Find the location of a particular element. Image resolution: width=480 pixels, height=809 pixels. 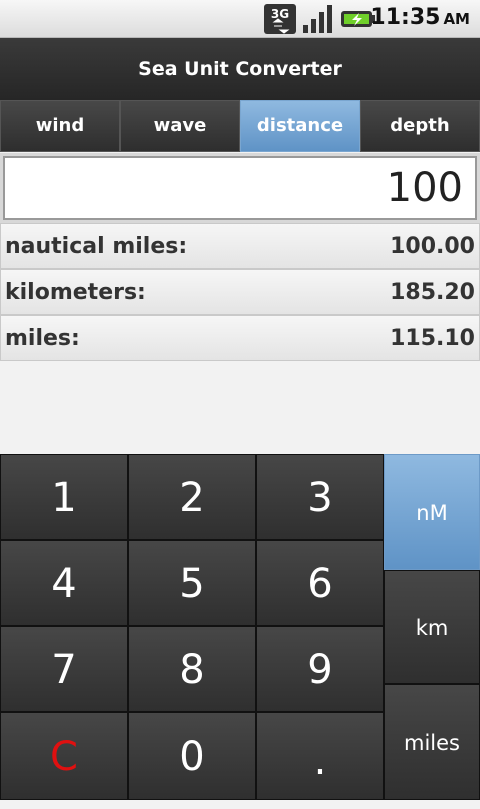

signal-strength-icon is located at coordinates (317, 19).